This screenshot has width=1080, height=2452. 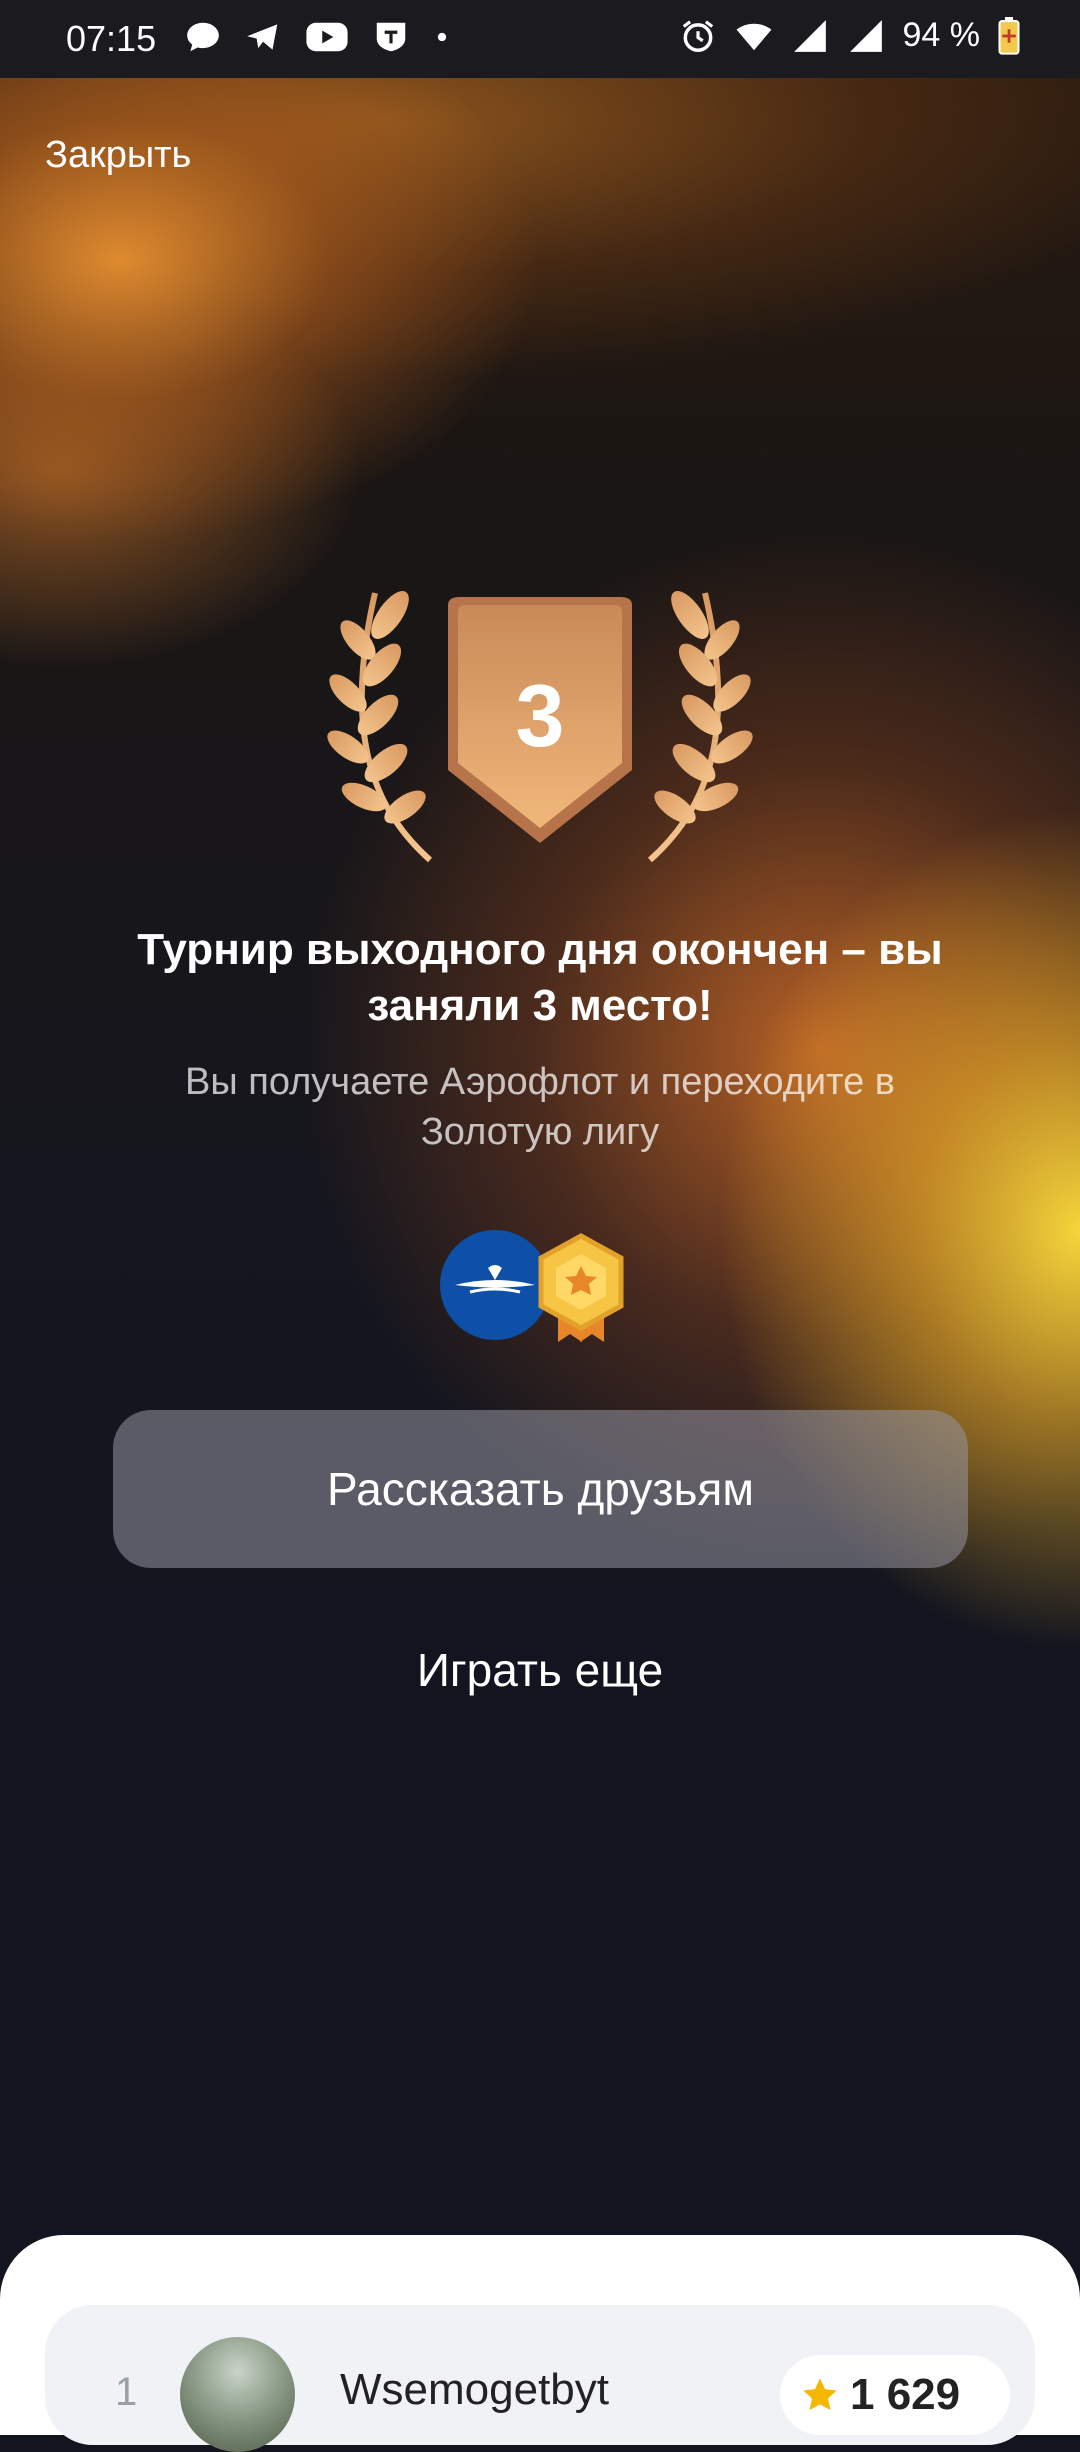 I want to click on leaderboard-rank: 1, so click(x=126, y=2392).